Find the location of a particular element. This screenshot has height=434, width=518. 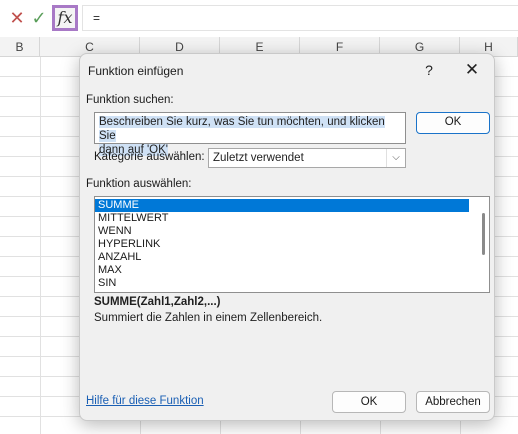

ok-button: OK is located at coordinates (369, 402).